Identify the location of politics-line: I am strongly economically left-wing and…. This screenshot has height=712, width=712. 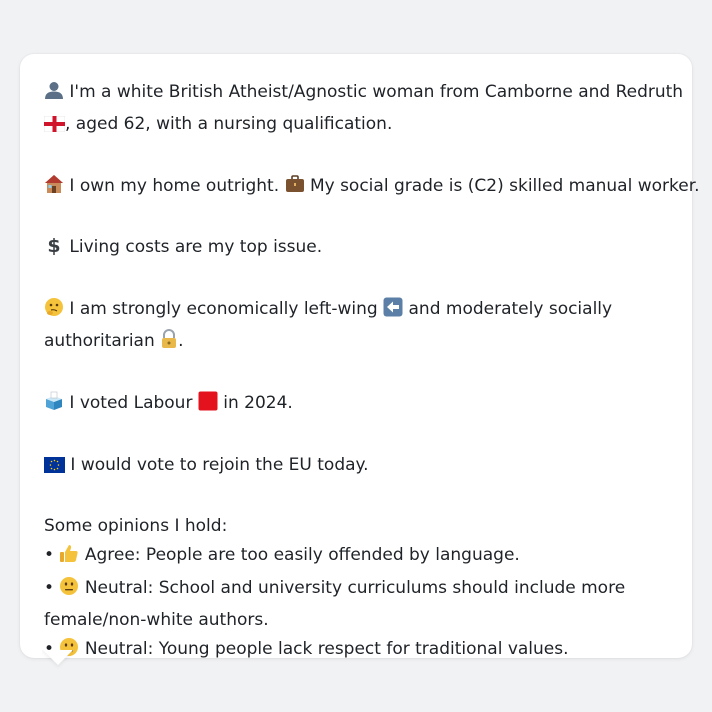
(357, 311).